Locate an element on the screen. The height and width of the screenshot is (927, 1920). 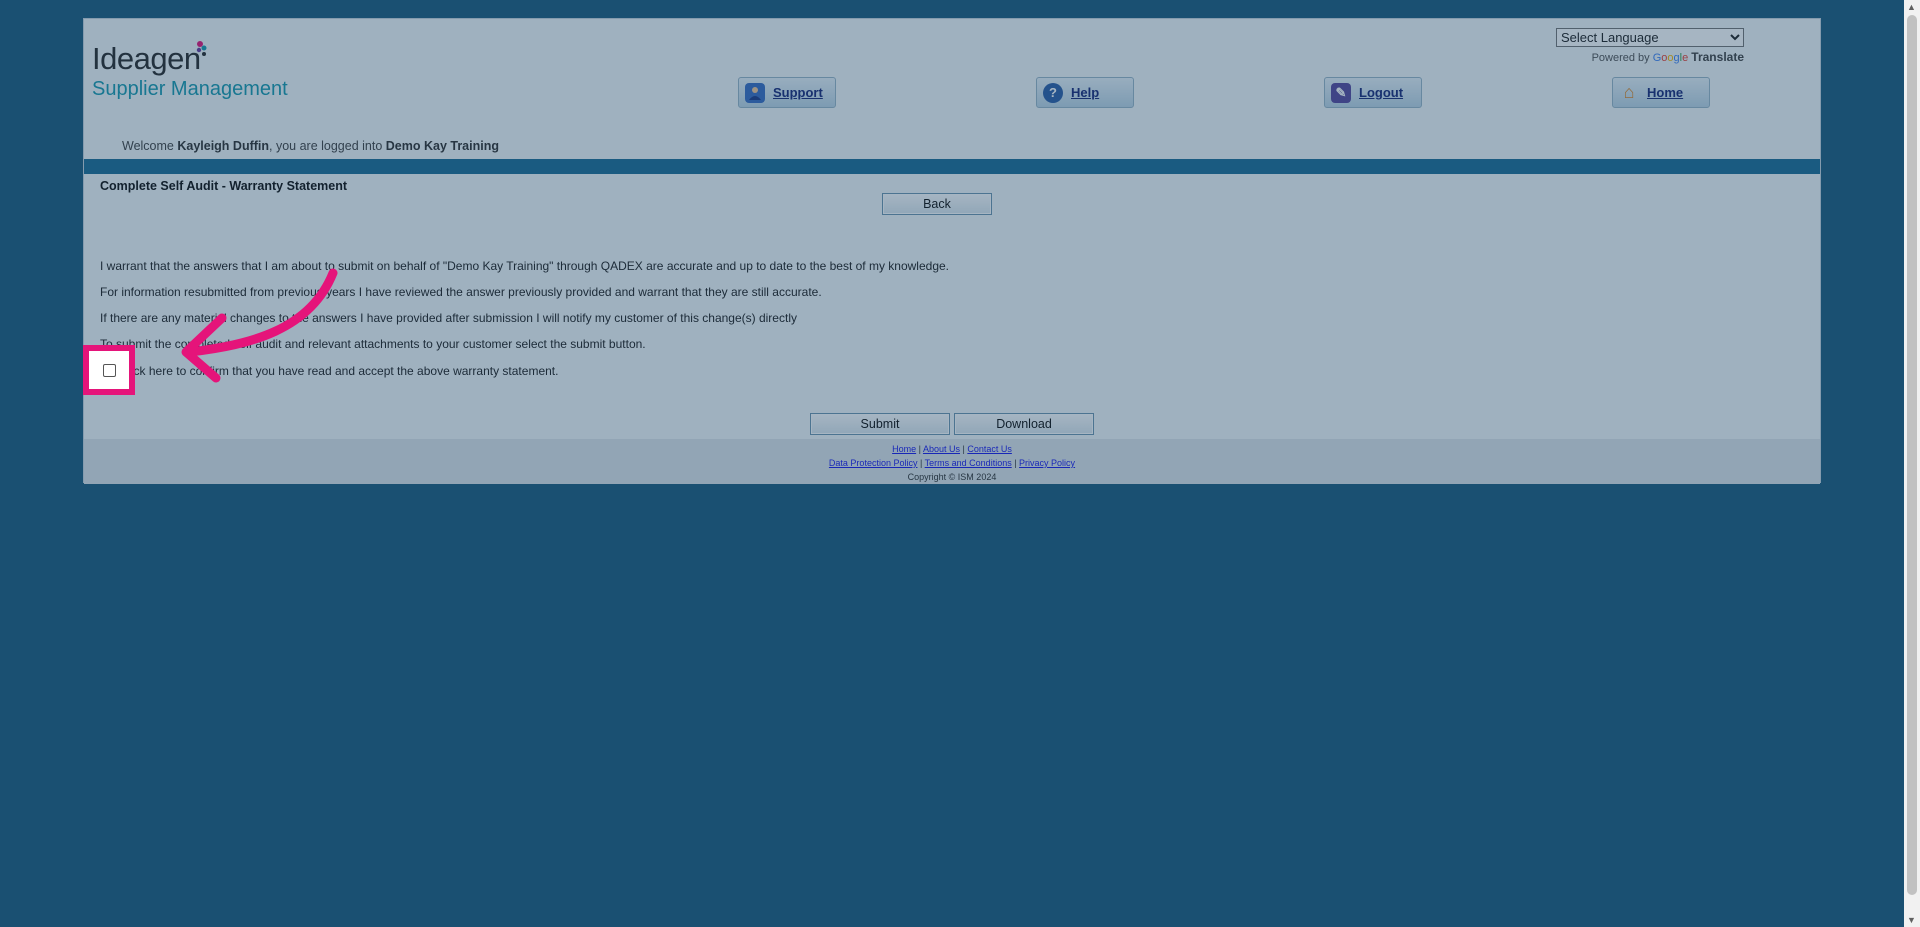
scroll-up-icon: ▲ is located at coordinates (1911, 7).